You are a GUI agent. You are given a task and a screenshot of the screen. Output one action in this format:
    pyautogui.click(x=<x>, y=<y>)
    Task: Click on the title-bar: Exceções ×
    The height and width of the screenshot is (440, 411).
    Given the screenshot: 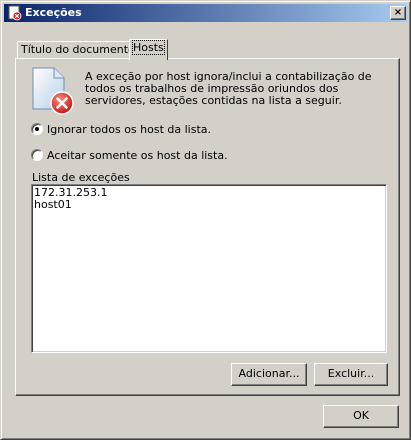 What is the action you would take?
    pyautogui.click(x=205, y=13)
    